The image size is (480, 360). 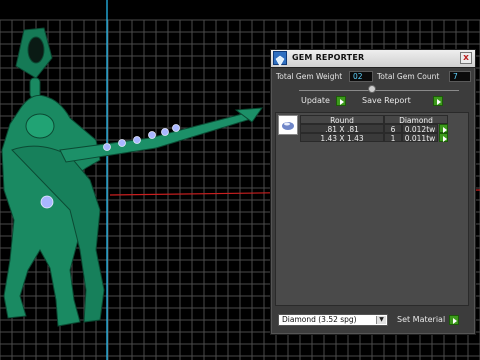 What do you see at coordinates (466, 58) in the screenshot?
I see `close-button: x` at bounding box center [466, 58].